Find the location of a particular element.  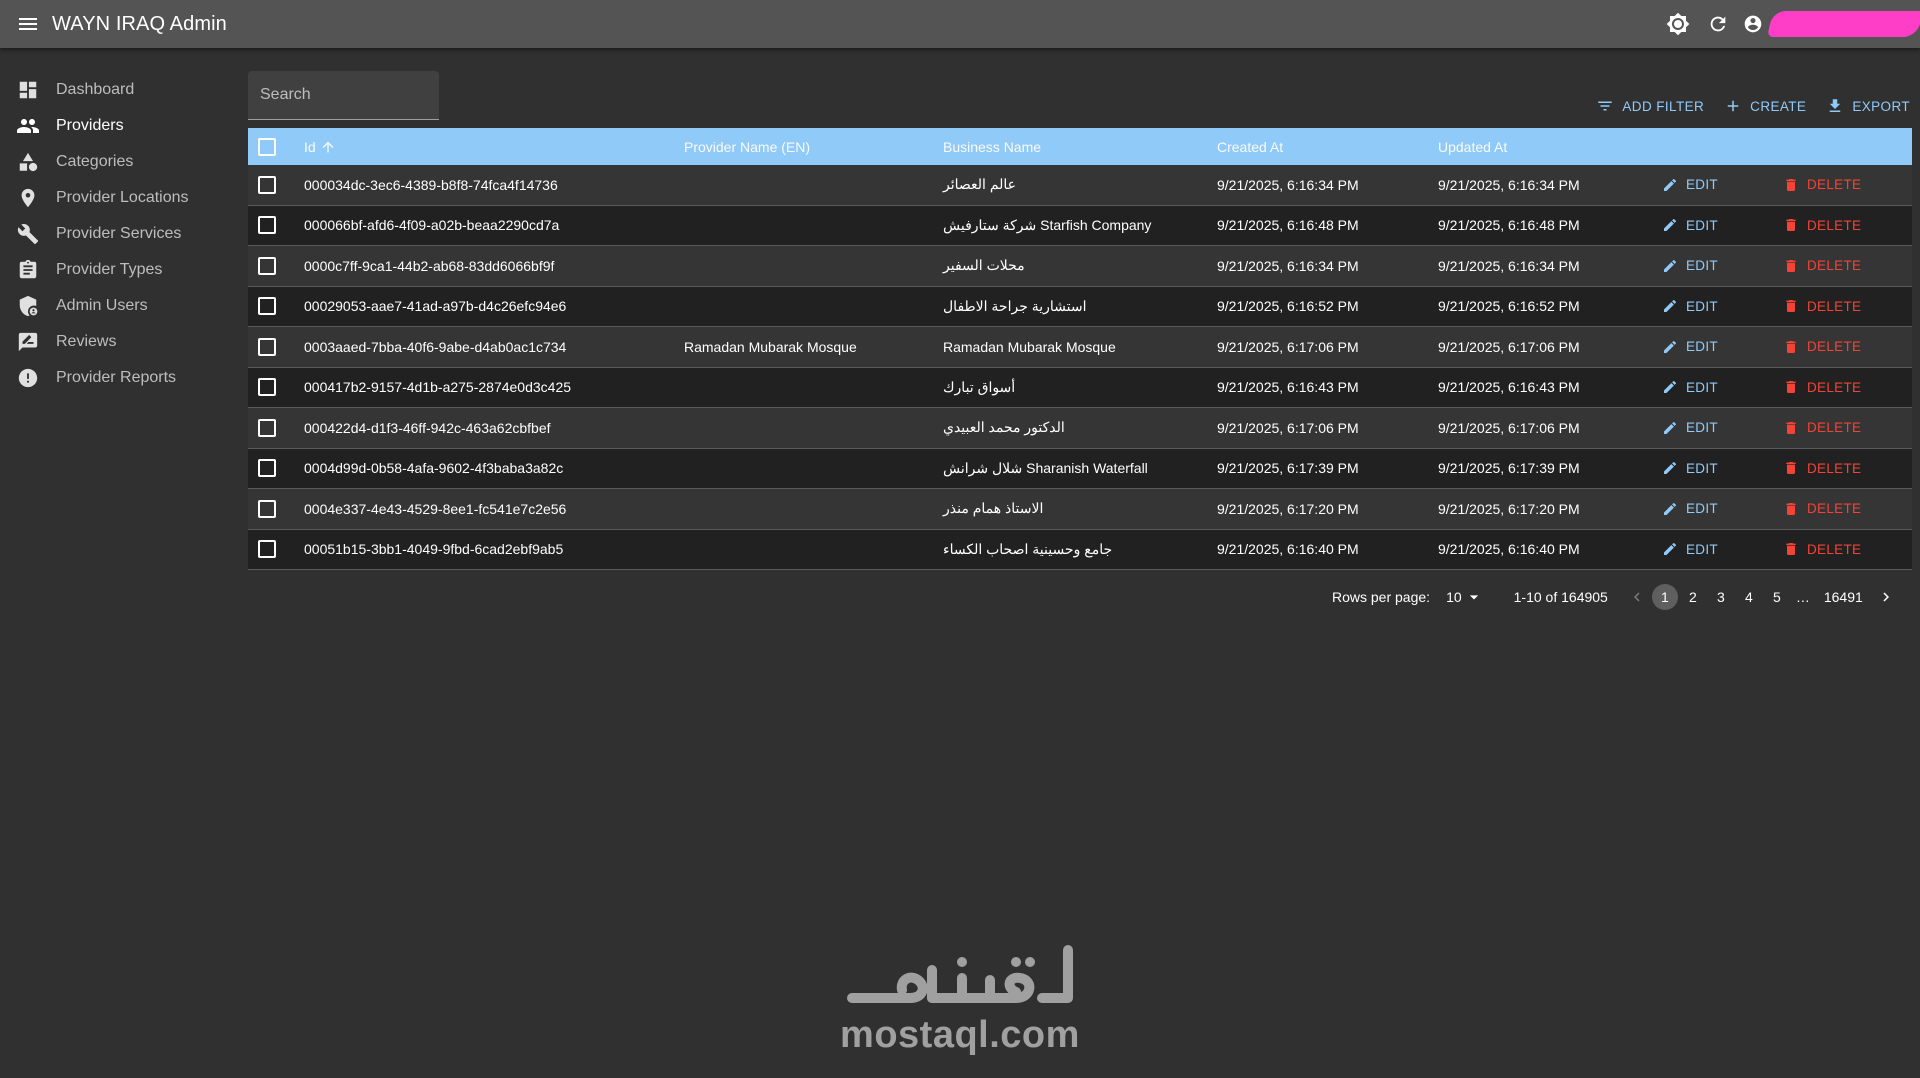

prev-page-button is located at coordinates (1637, 597).